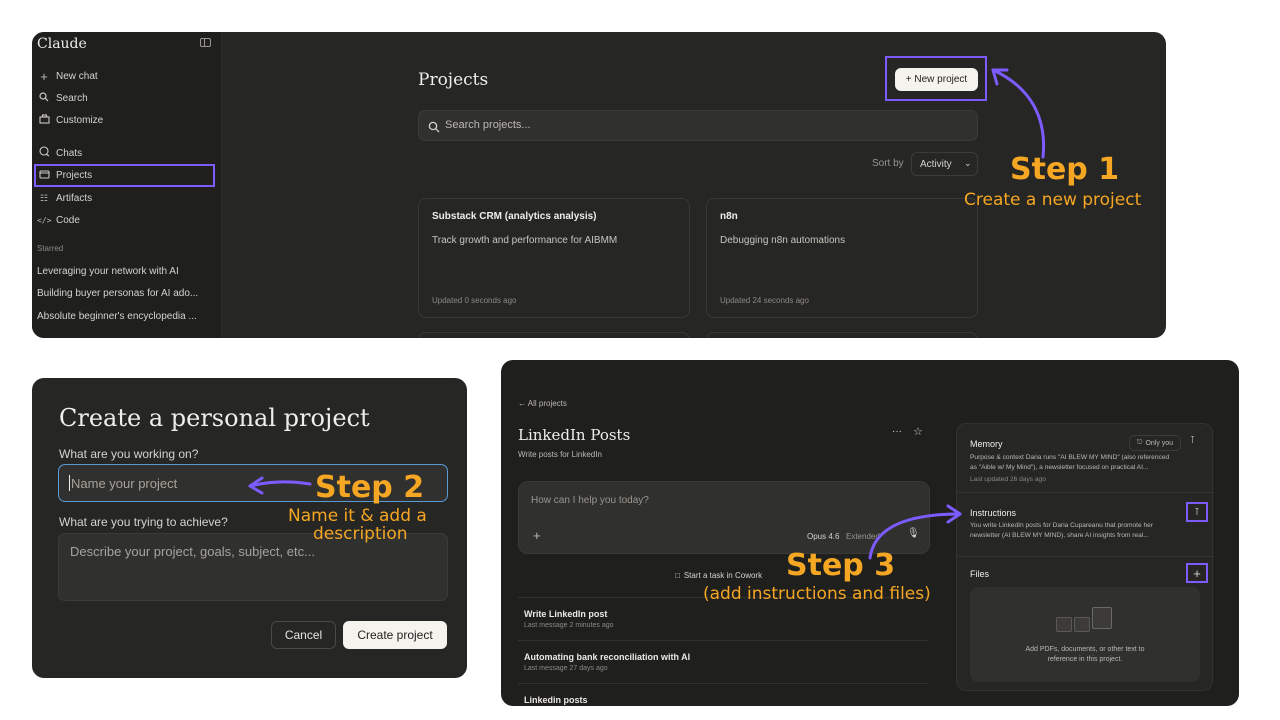 This screenshot has width=1280, height=720. What do you see at coordinates (1085, 620) in the screenshot?
I see `documents-icon` at bounding box center [1085, 620].